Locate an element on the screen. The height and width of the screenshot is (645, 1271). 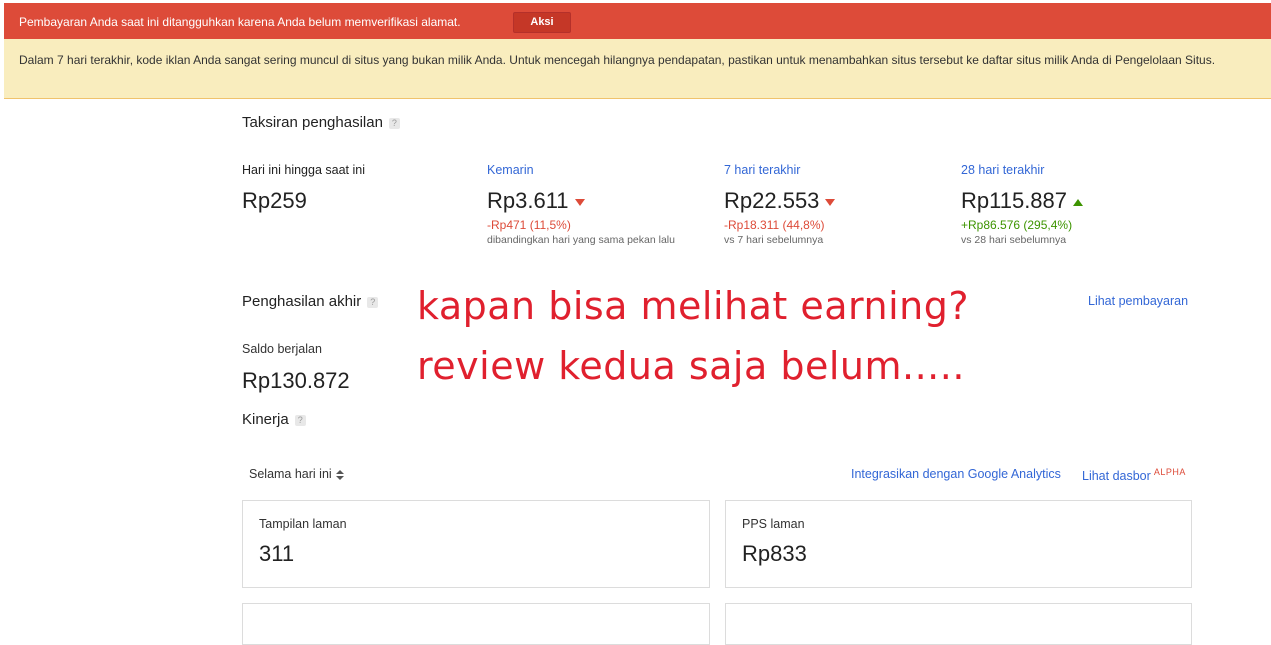
last-28-days-note: vs 28 hari sebelumnya is located at coordinates (1014, 240).